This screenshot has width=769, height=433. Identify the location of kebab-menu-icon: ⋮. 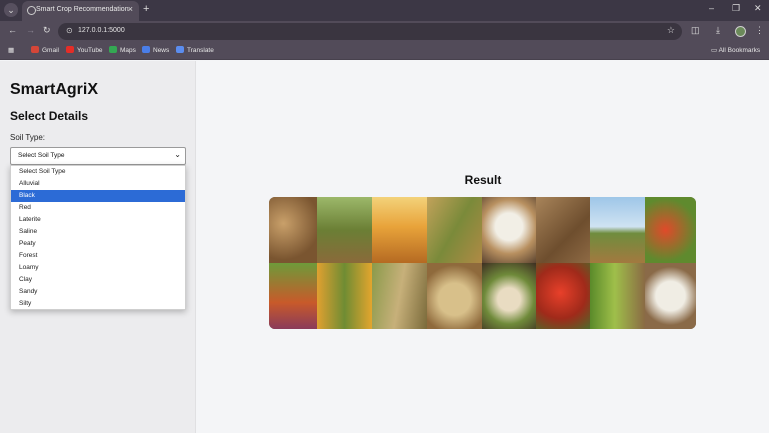
(759, 30).